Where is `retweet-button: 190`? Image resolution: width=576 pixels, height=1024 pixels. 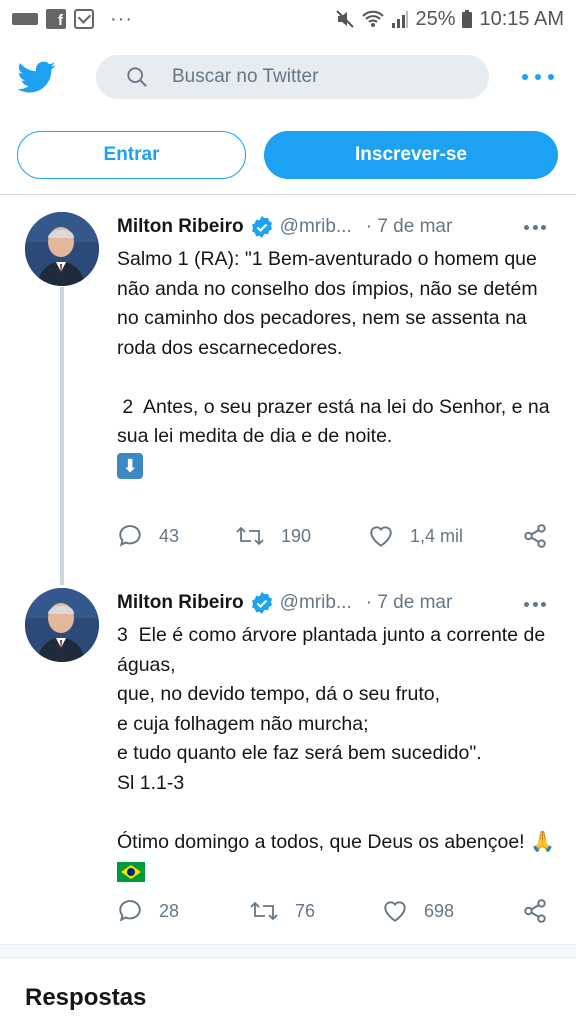
retweet-button: 190 is located at coordinates (273, 536).